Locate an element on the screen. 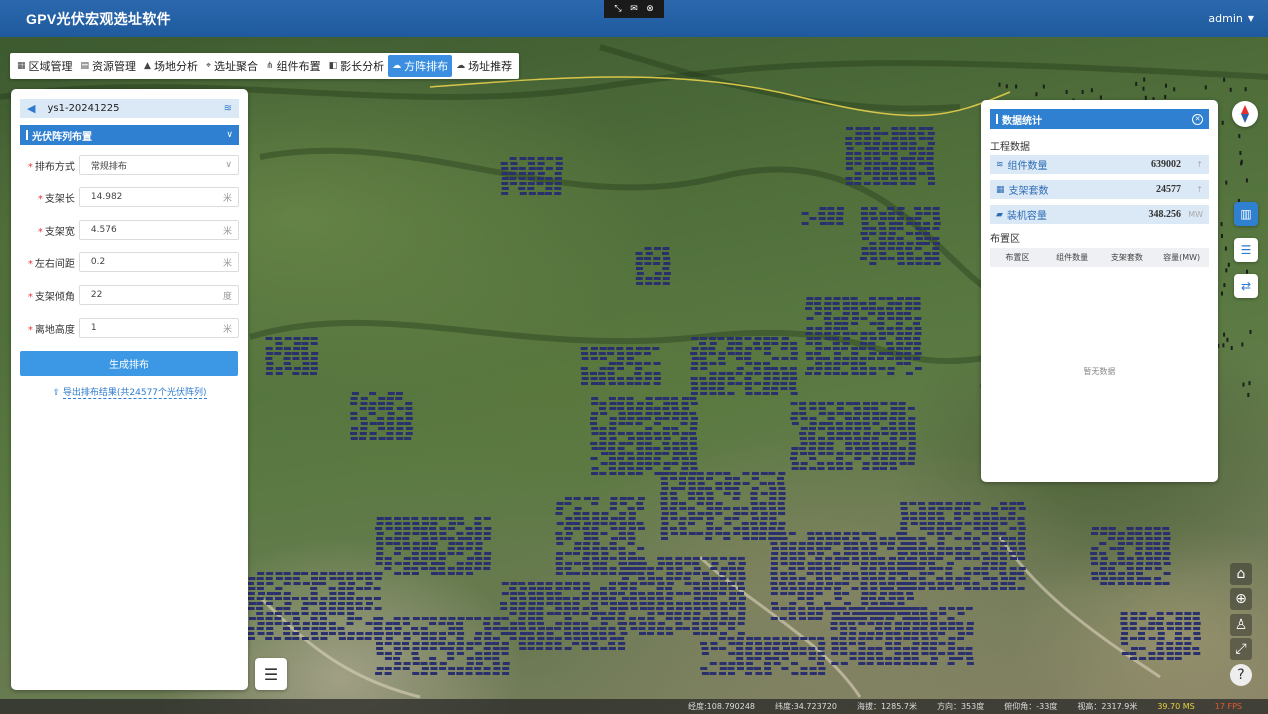 The image size is (1268, 714). tilt-angle-input: 22 度 is located at coordinates (158, 295).